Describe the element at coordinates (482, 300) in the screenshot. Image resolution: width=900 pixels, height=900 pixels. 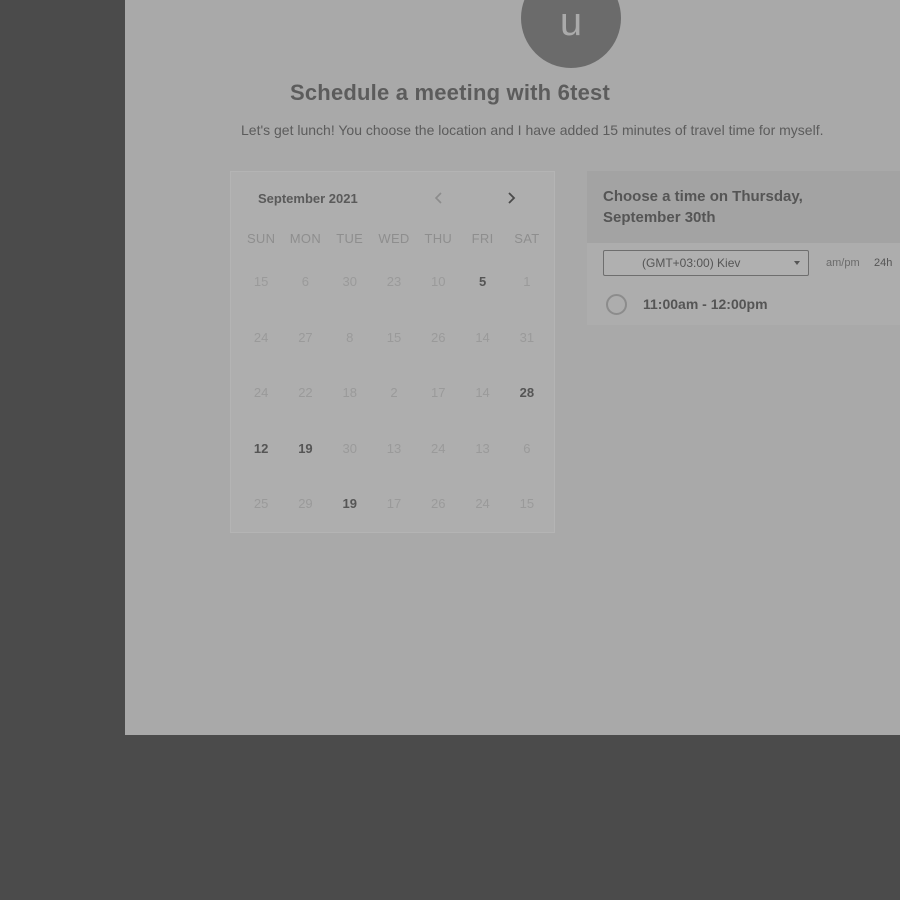
I see `calendar-day-available: 5` at that location.